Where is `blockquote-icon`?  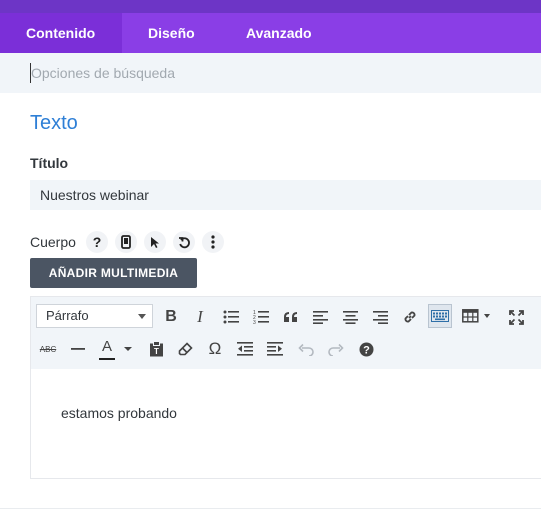
blockquote-icon is located at coordinates (291, 317).